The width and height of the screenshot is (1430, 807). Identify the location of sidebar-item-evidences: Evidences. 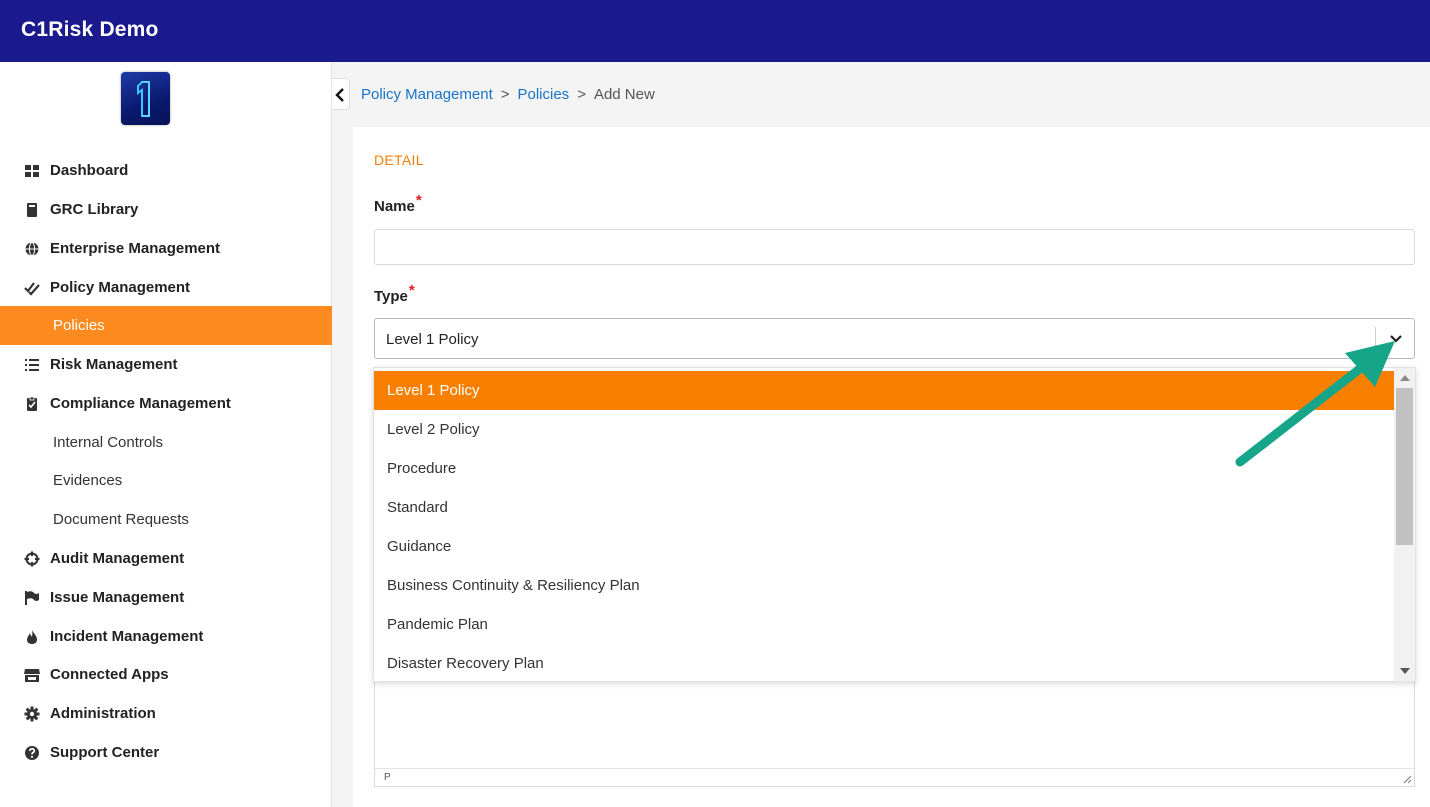
(166, 480).